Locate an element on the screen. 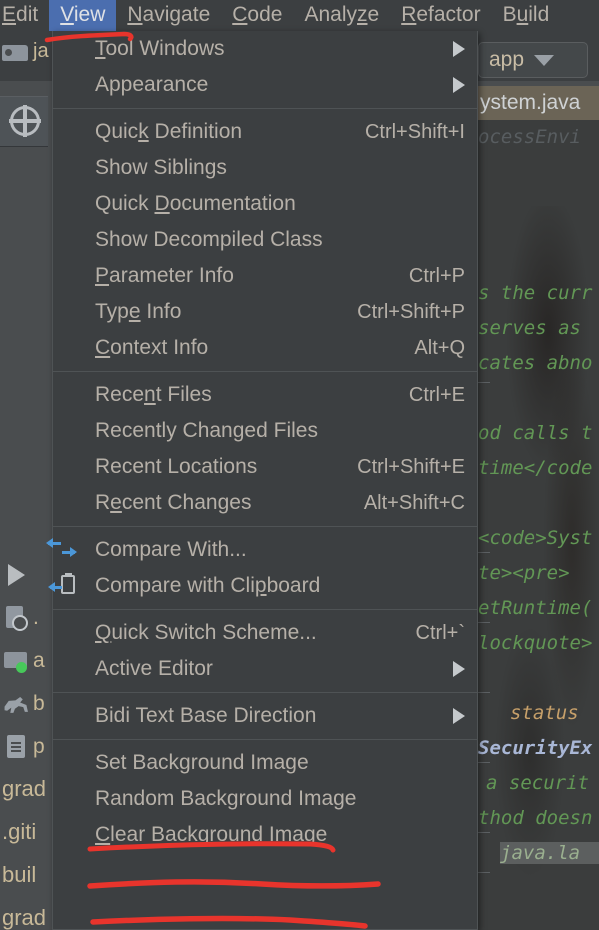  code-line: time</code is located at coordinates (535, 468).